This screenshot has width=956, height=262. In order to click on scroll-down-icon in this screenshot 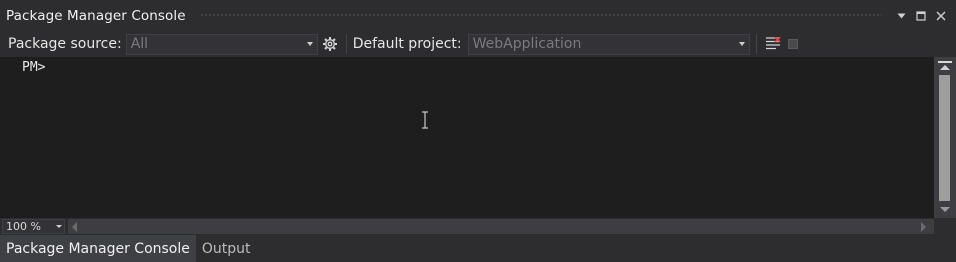, I will do `click(945, 209)`.